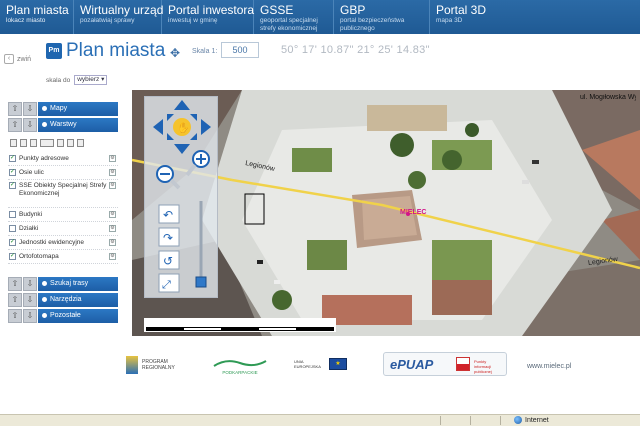 This screenshot has width=640, height=426. What do you see at coordinates (31, 214) in the screenshot?
I see `layer-name: Budynki` at bounding box center [31, 214].